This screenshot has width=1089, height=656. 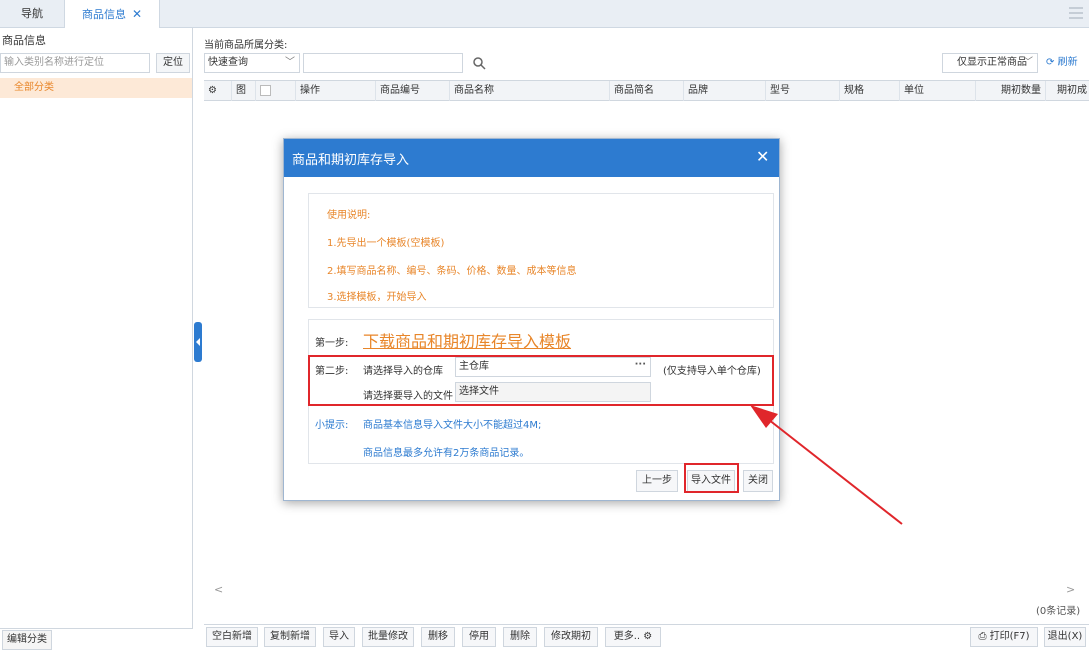 I want to click on scroll-right-arrow: >, so click(x=1070, y=589).